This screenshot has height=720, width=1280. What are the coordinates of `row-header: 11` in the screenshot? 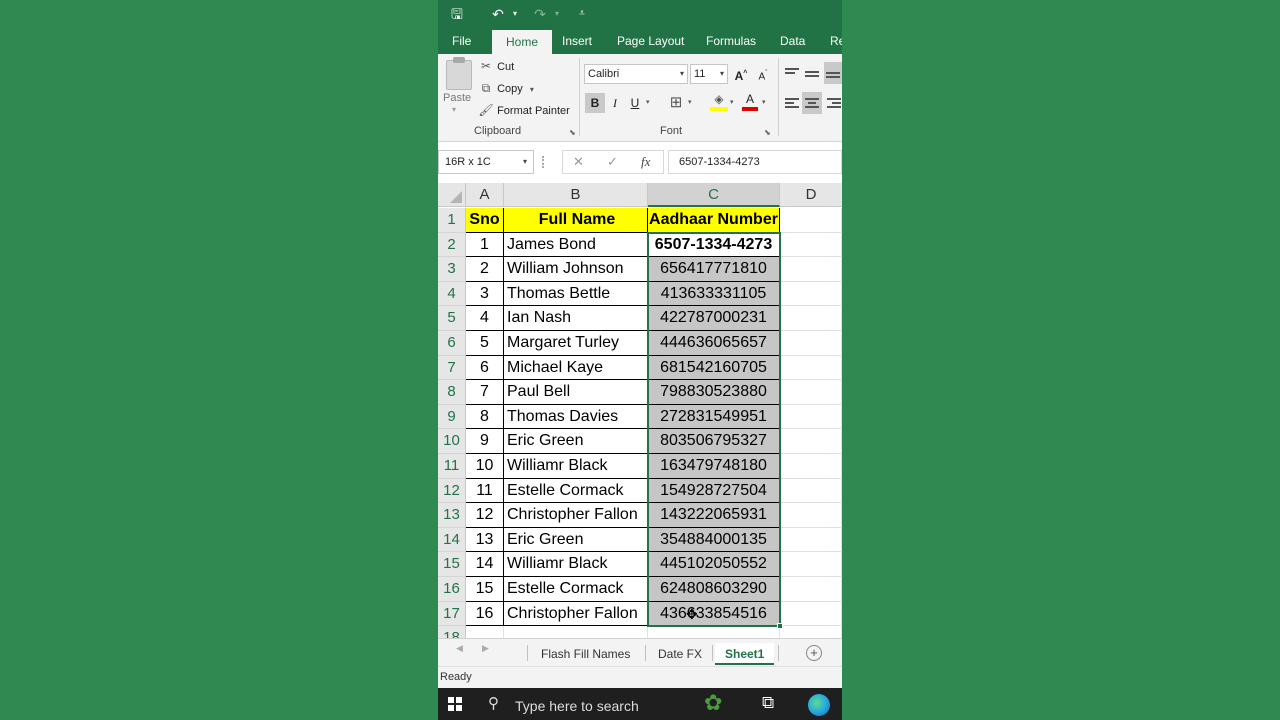 It's located at (452, 466).